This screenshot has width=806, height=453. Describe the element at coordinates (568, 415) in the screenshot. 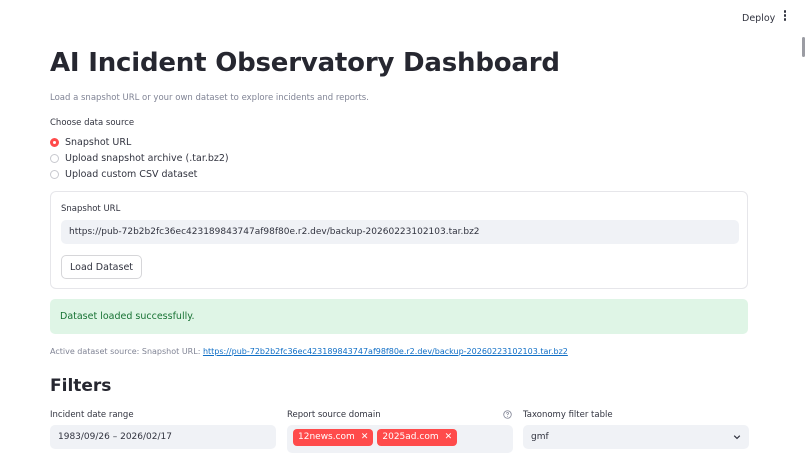

I see `taxonomy-label: Taxonomy filter table` at that location.